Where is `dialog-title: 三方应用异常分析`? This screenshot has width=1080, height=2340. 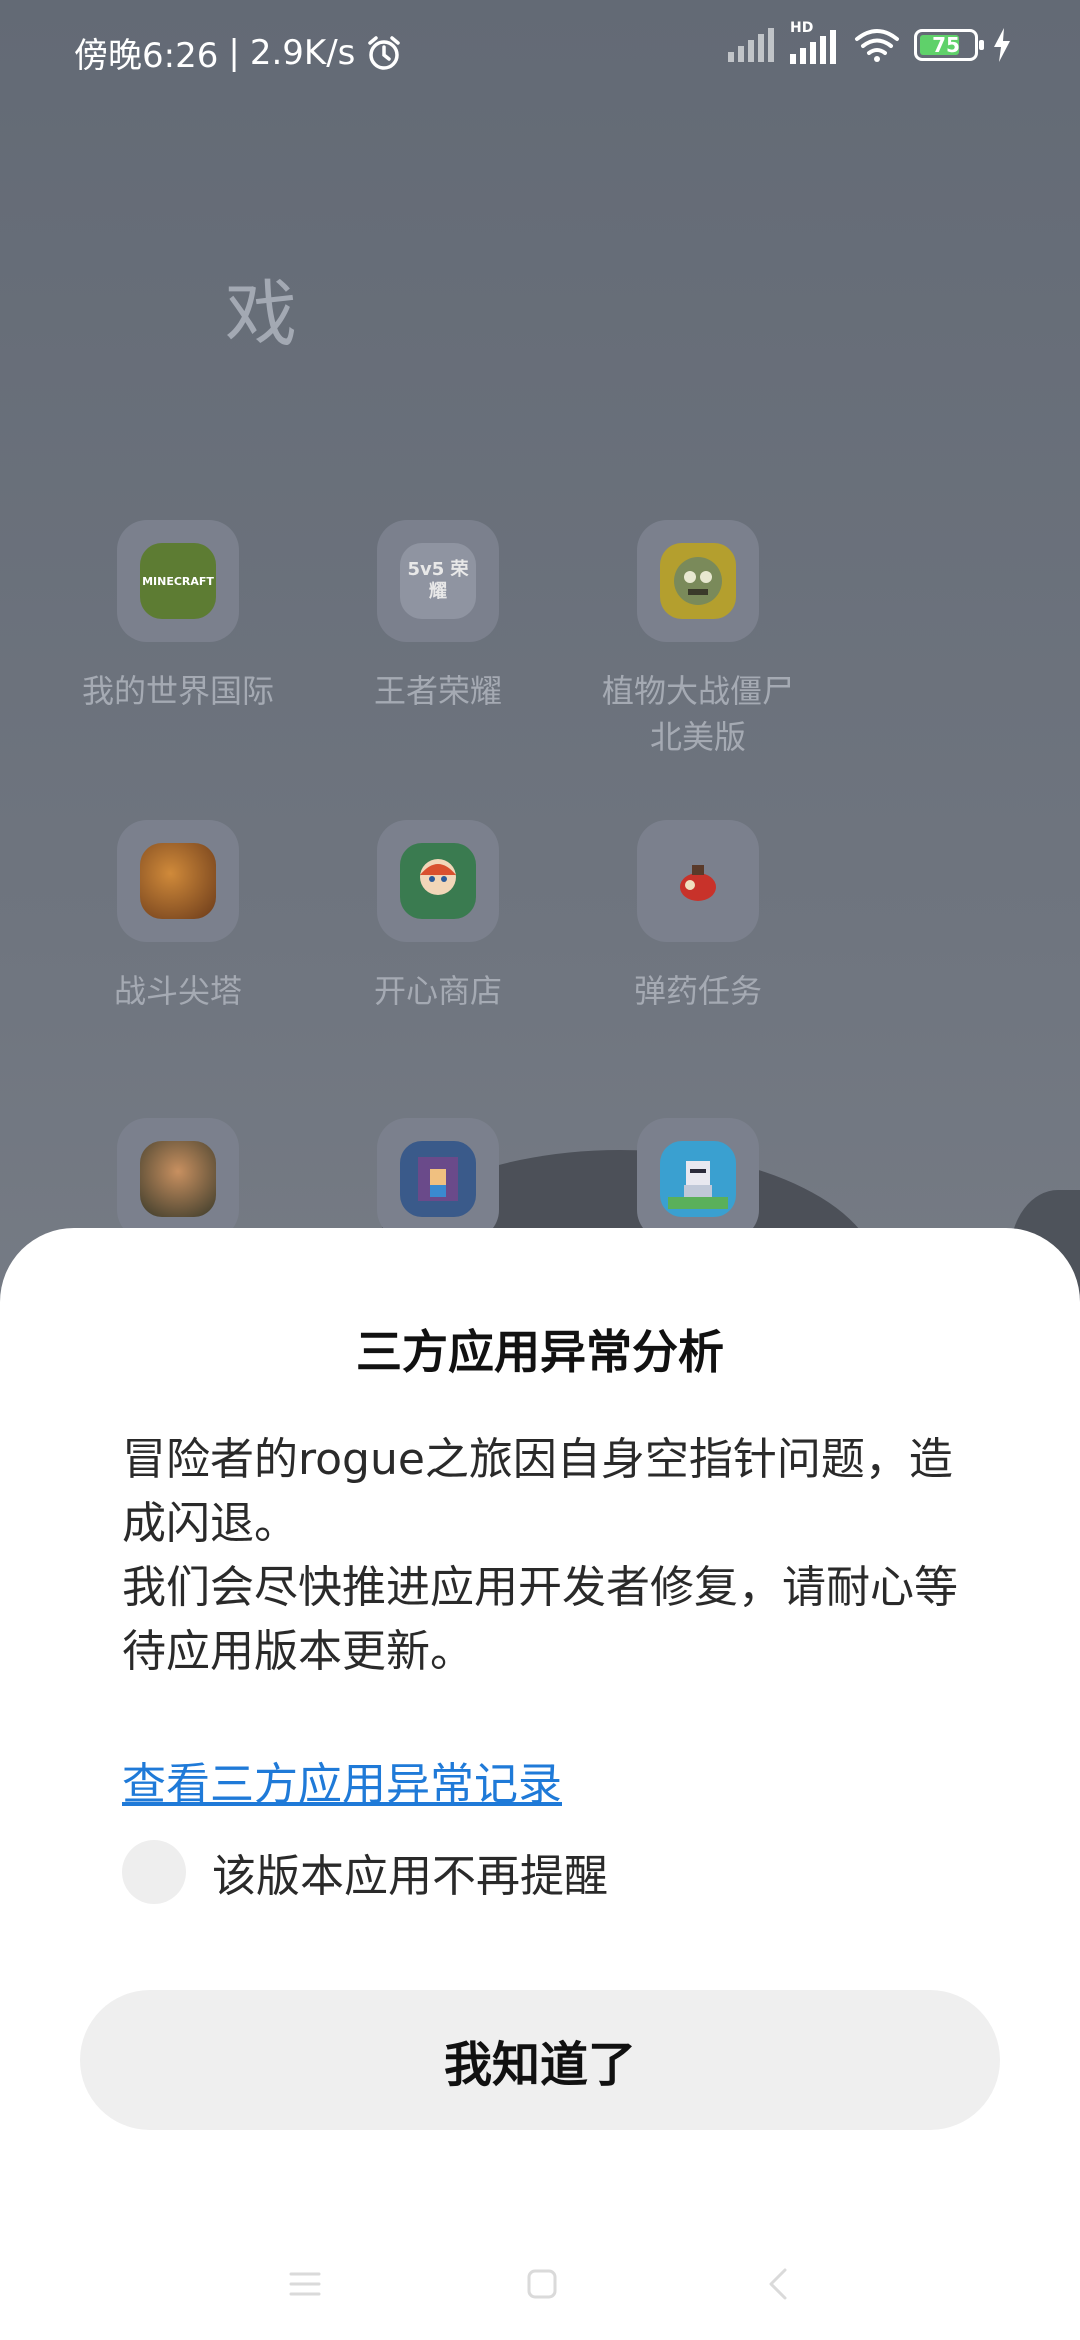
dialog-title: 三方应用异常分析 is located at coordinates (540, 1352).